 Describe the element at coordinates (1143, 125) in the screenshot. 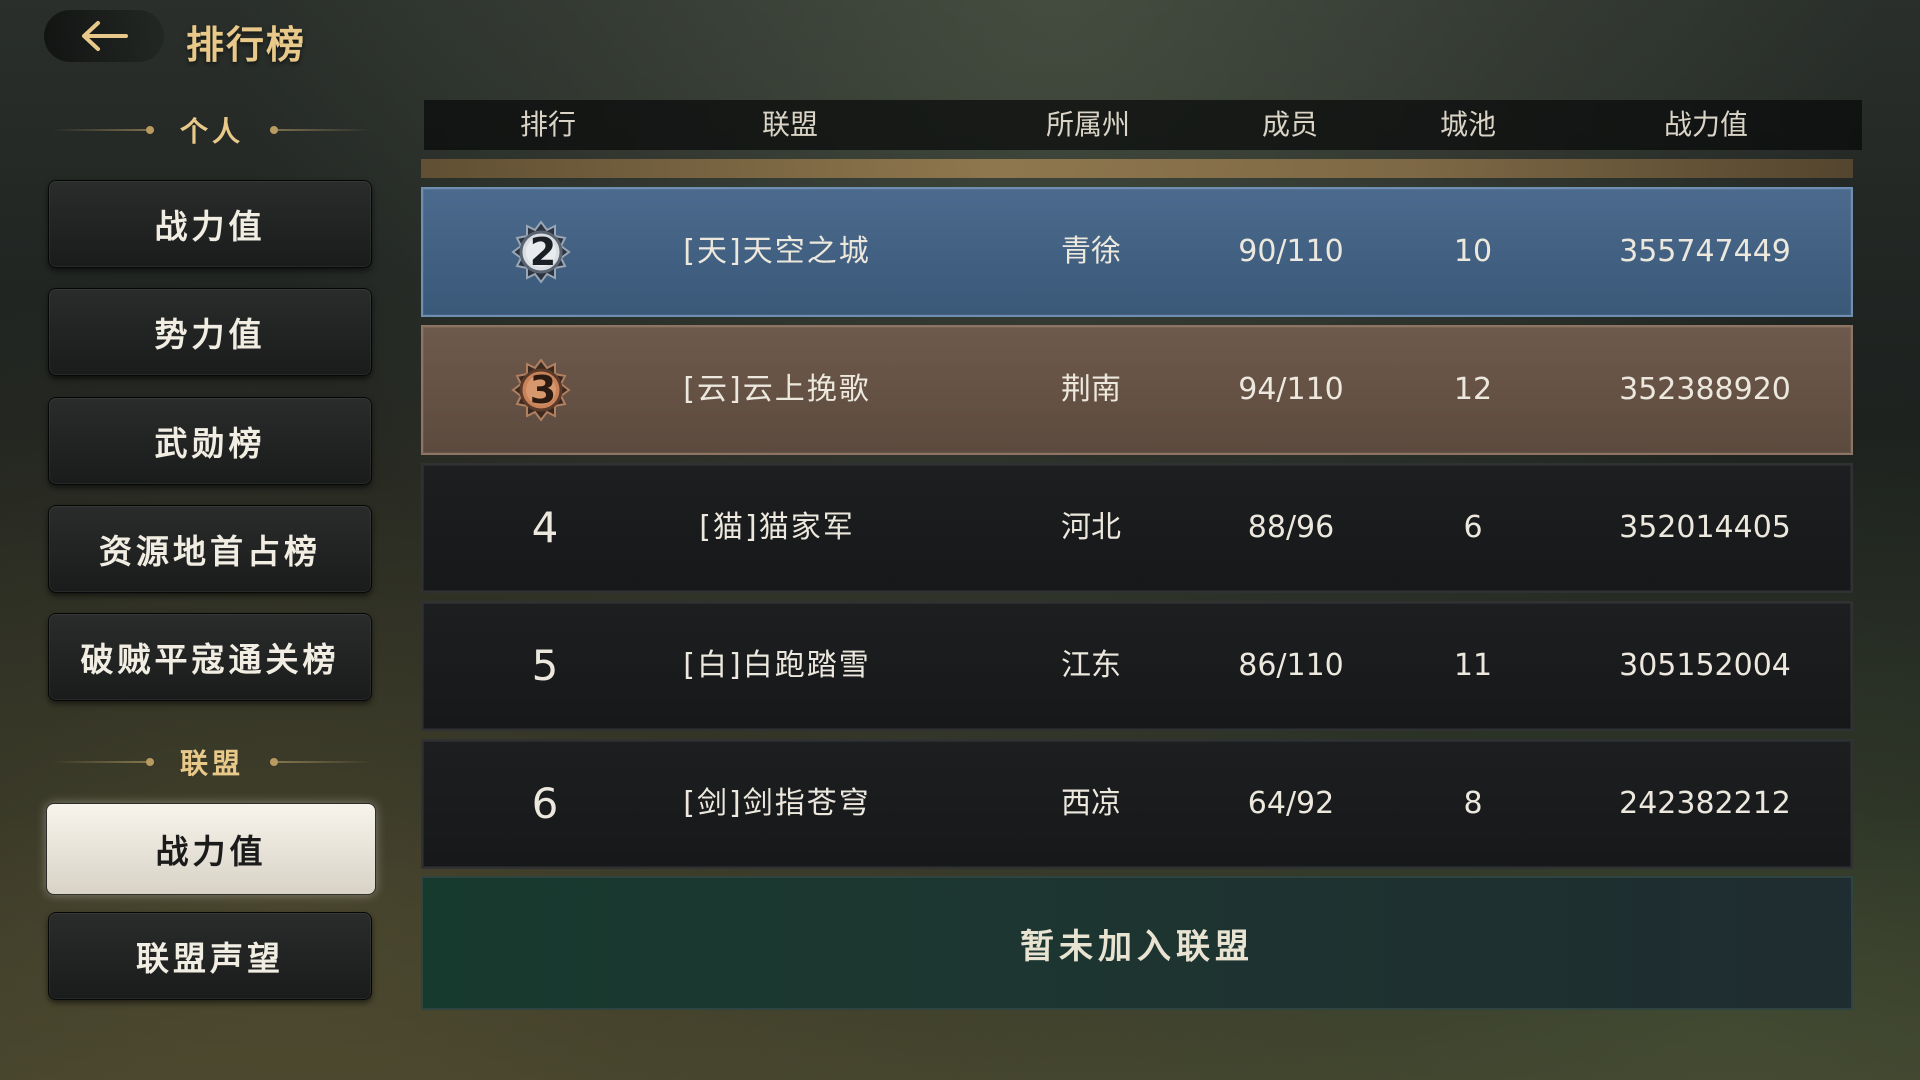

I see `table-header: 排行 联盟 所属州 成员 城池 战力值` at that location.